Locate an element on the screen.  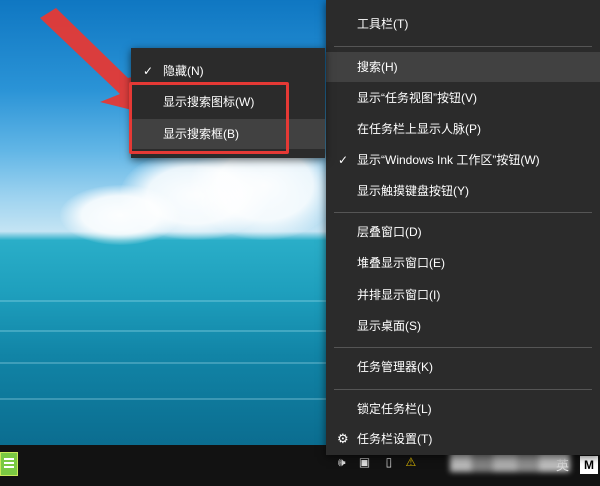
menu-item-stacked: 堆叠显示窗口(E) is located at coordinates (463, 263).